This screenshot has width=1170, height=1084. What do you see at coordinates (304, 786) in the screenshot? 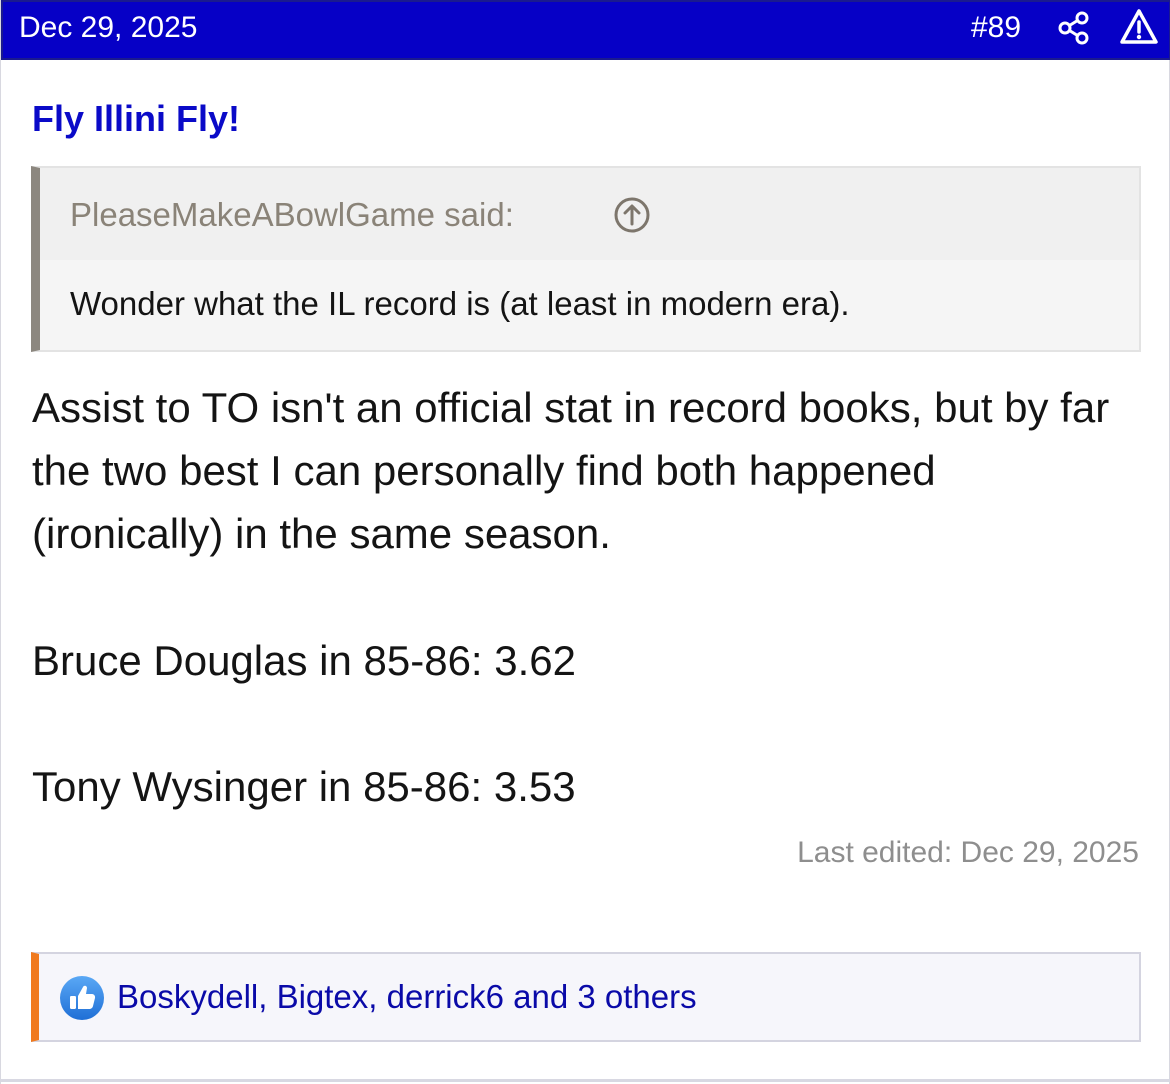
I see `post-body-paragraph: Tony Wysinger in 85-86: 3.53` at bounding box center [304, 786].